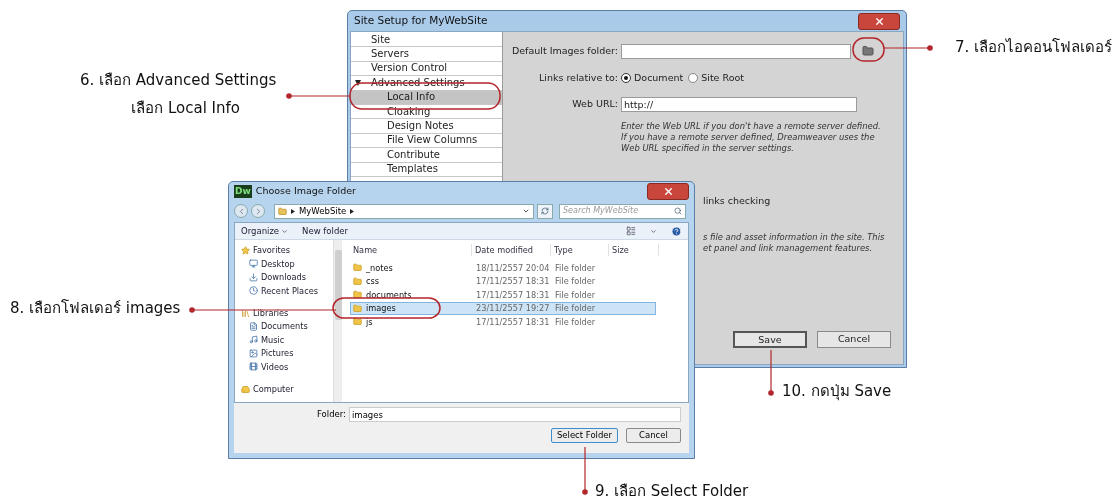 The image size is (1119, 503). Describe the element at coordinates (426, 126) in the screenshot. I see `sidebar-item: Design Notes` at that location.